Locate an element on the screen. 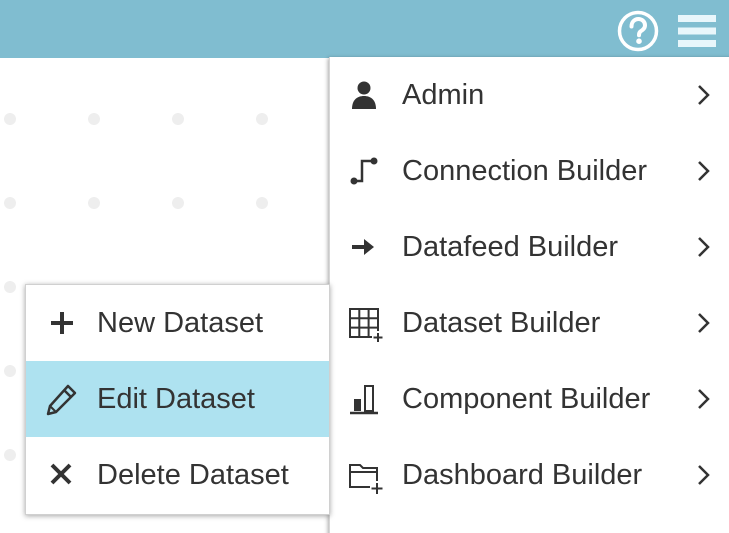  menu-item-label: Dashboard Builder is located at coordinates (522, 475).